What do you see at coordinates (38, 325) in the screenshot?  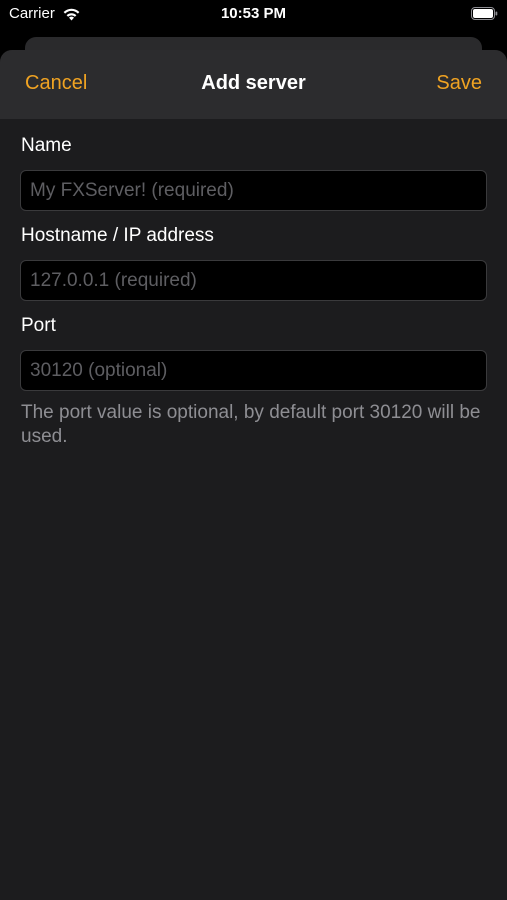 I see `port-label: Port` at bounding box center [38, 325].